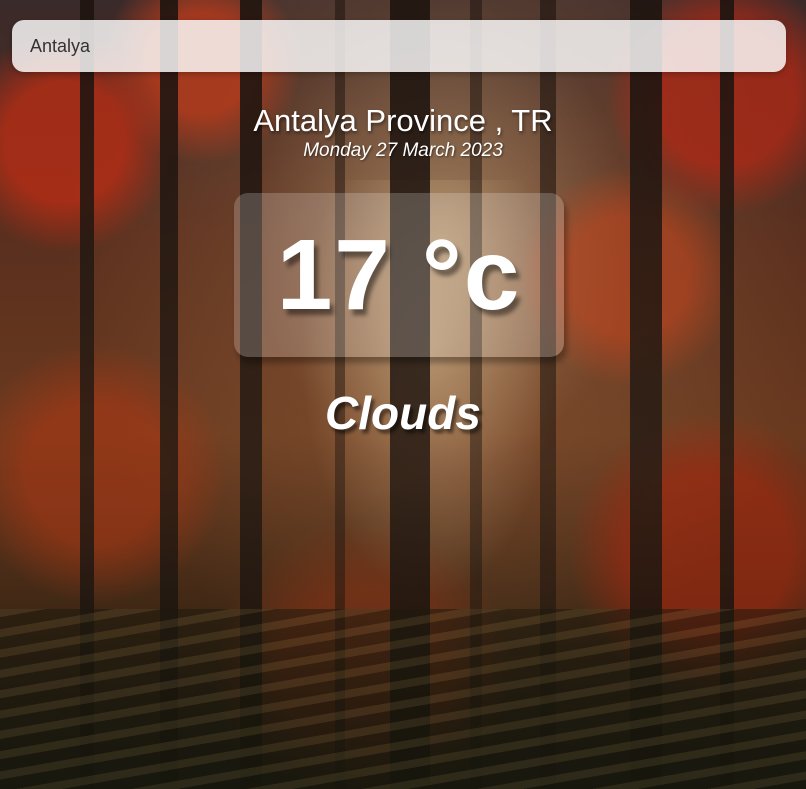 This screenshot has width=806, height=789. Describe the element at coordinates (403, 150) in the screenshot. I see `current-date: Monday 27 March 2023` at that location.